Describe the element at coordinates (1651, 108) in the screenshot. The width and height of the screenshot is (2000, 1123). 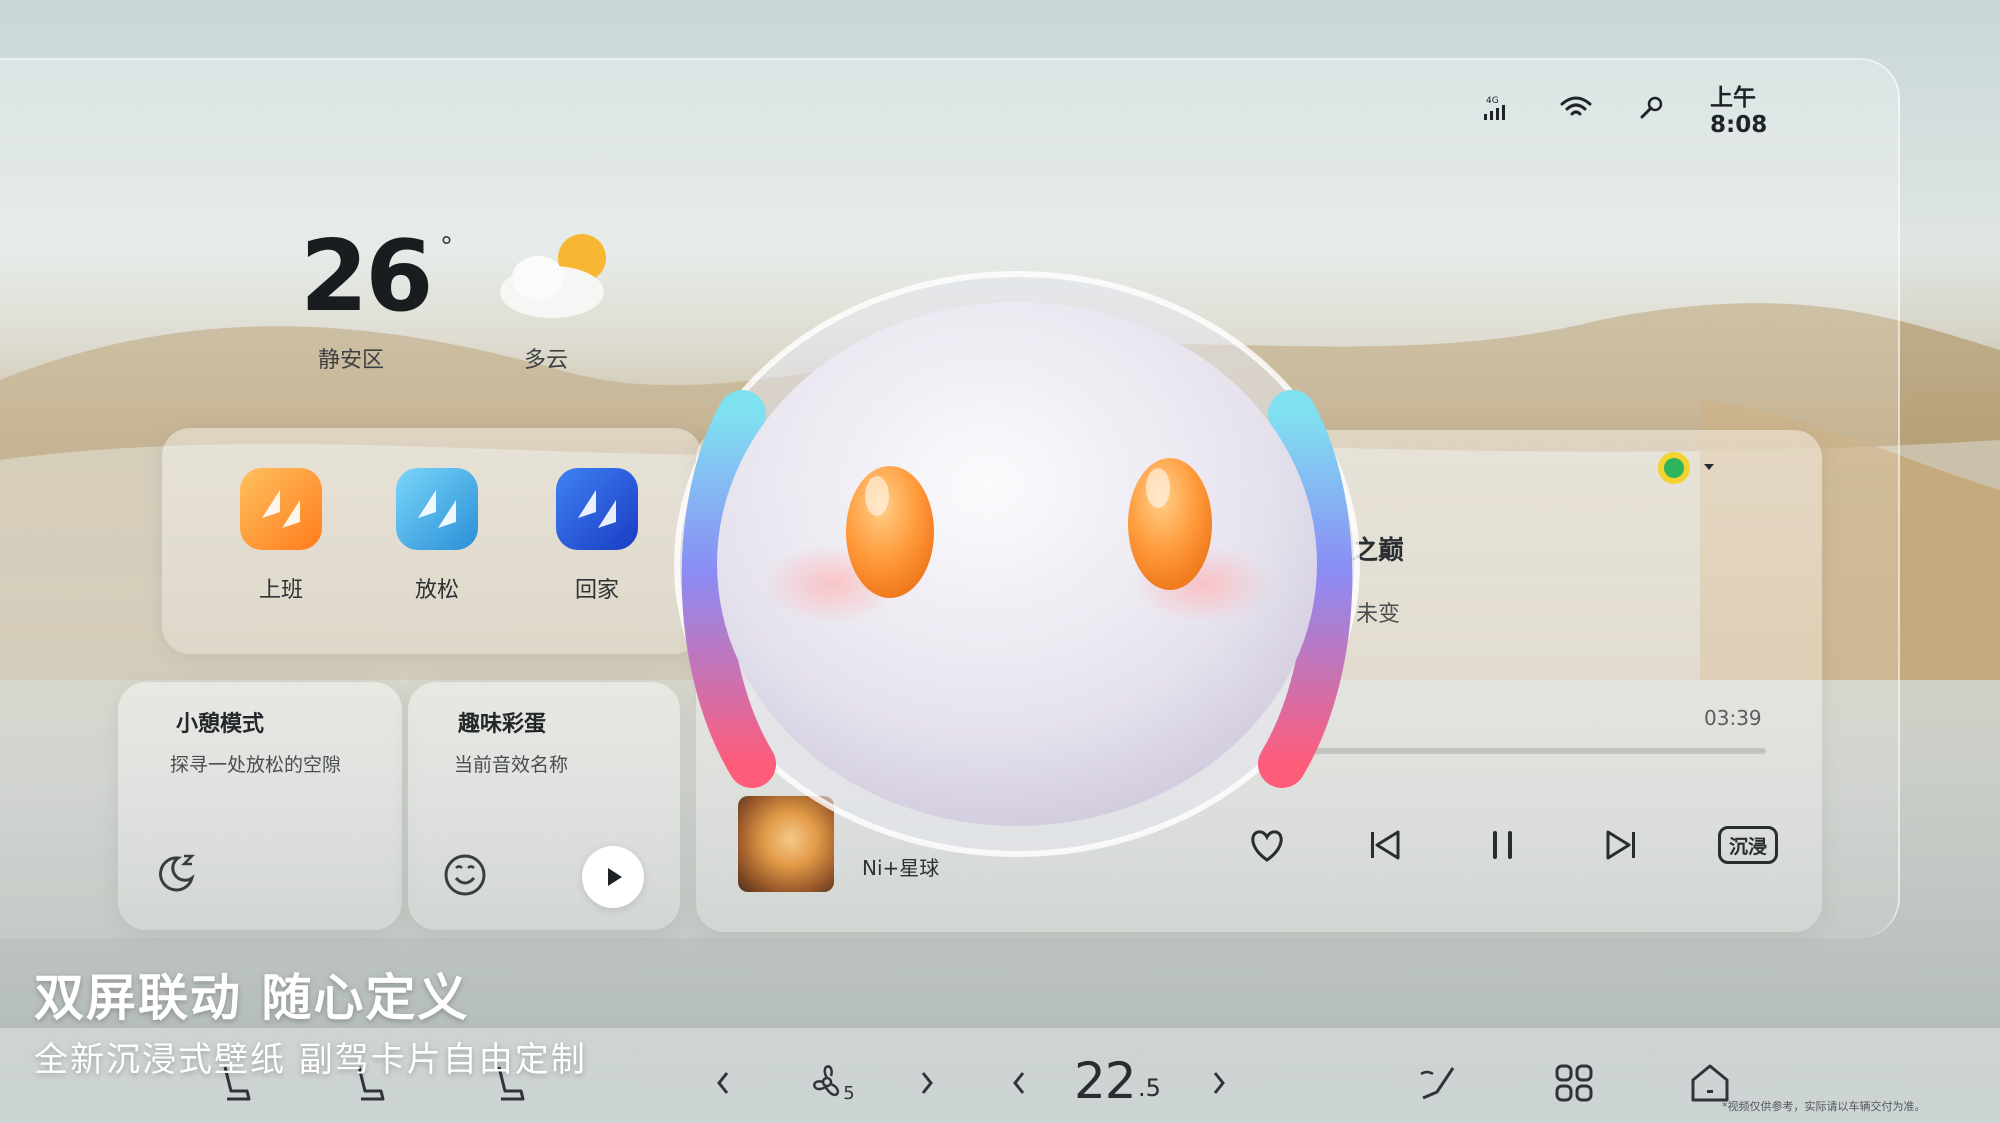
I see `microphone-icon` at that location.